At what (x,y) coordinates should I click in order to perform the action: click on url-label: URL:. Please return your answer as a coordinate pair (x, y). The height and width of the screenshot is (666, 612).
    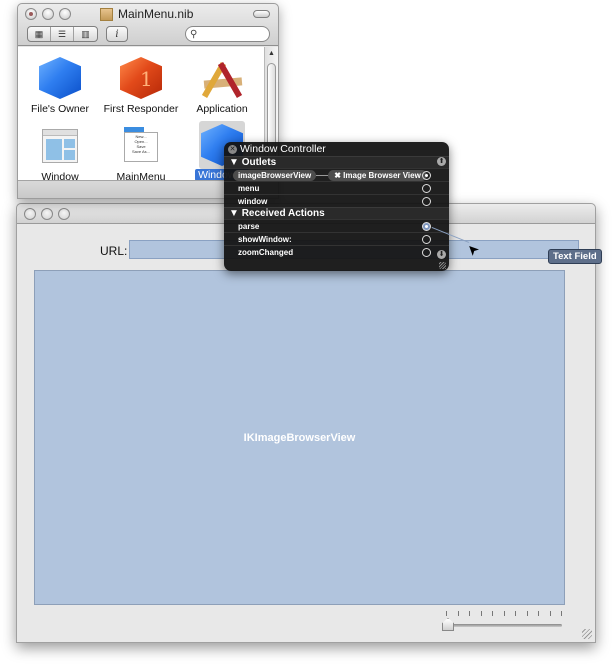
    Looking at the image, I should click on (114, 251).